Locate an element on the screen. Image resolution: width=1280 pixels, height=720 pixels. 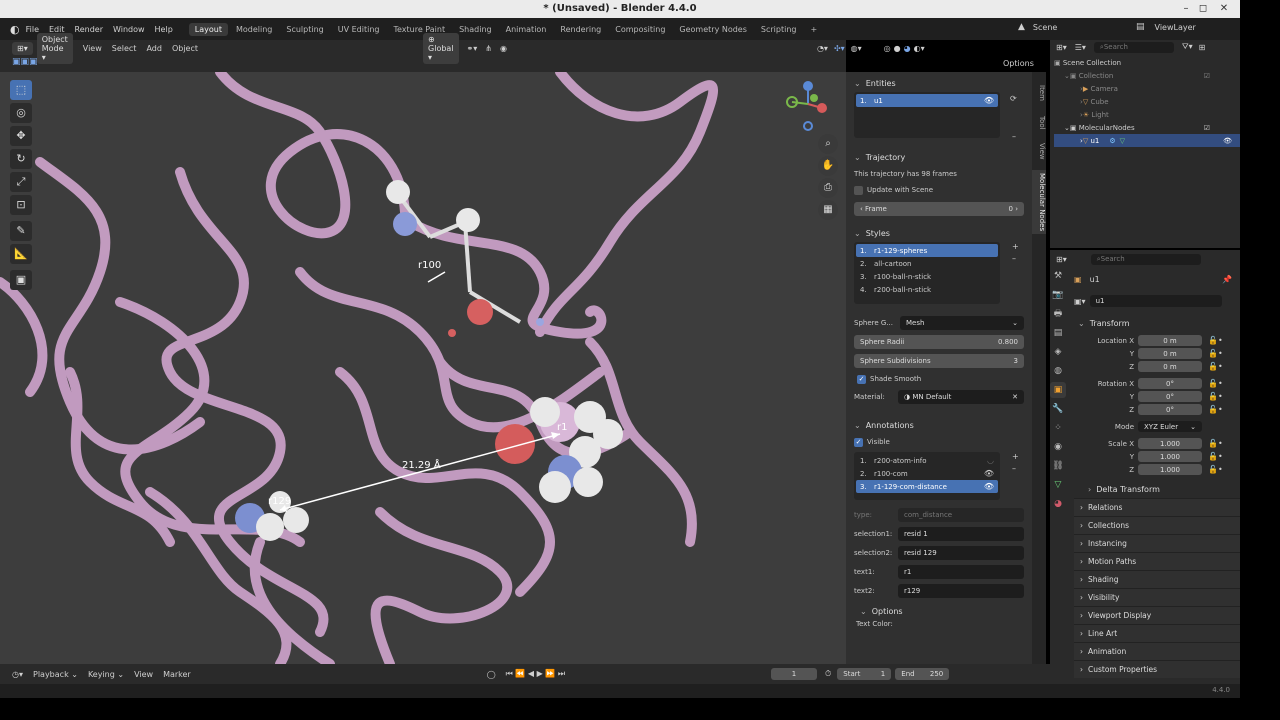
pivot-icon: ⚭▾ is located at coordinates (472, 48).